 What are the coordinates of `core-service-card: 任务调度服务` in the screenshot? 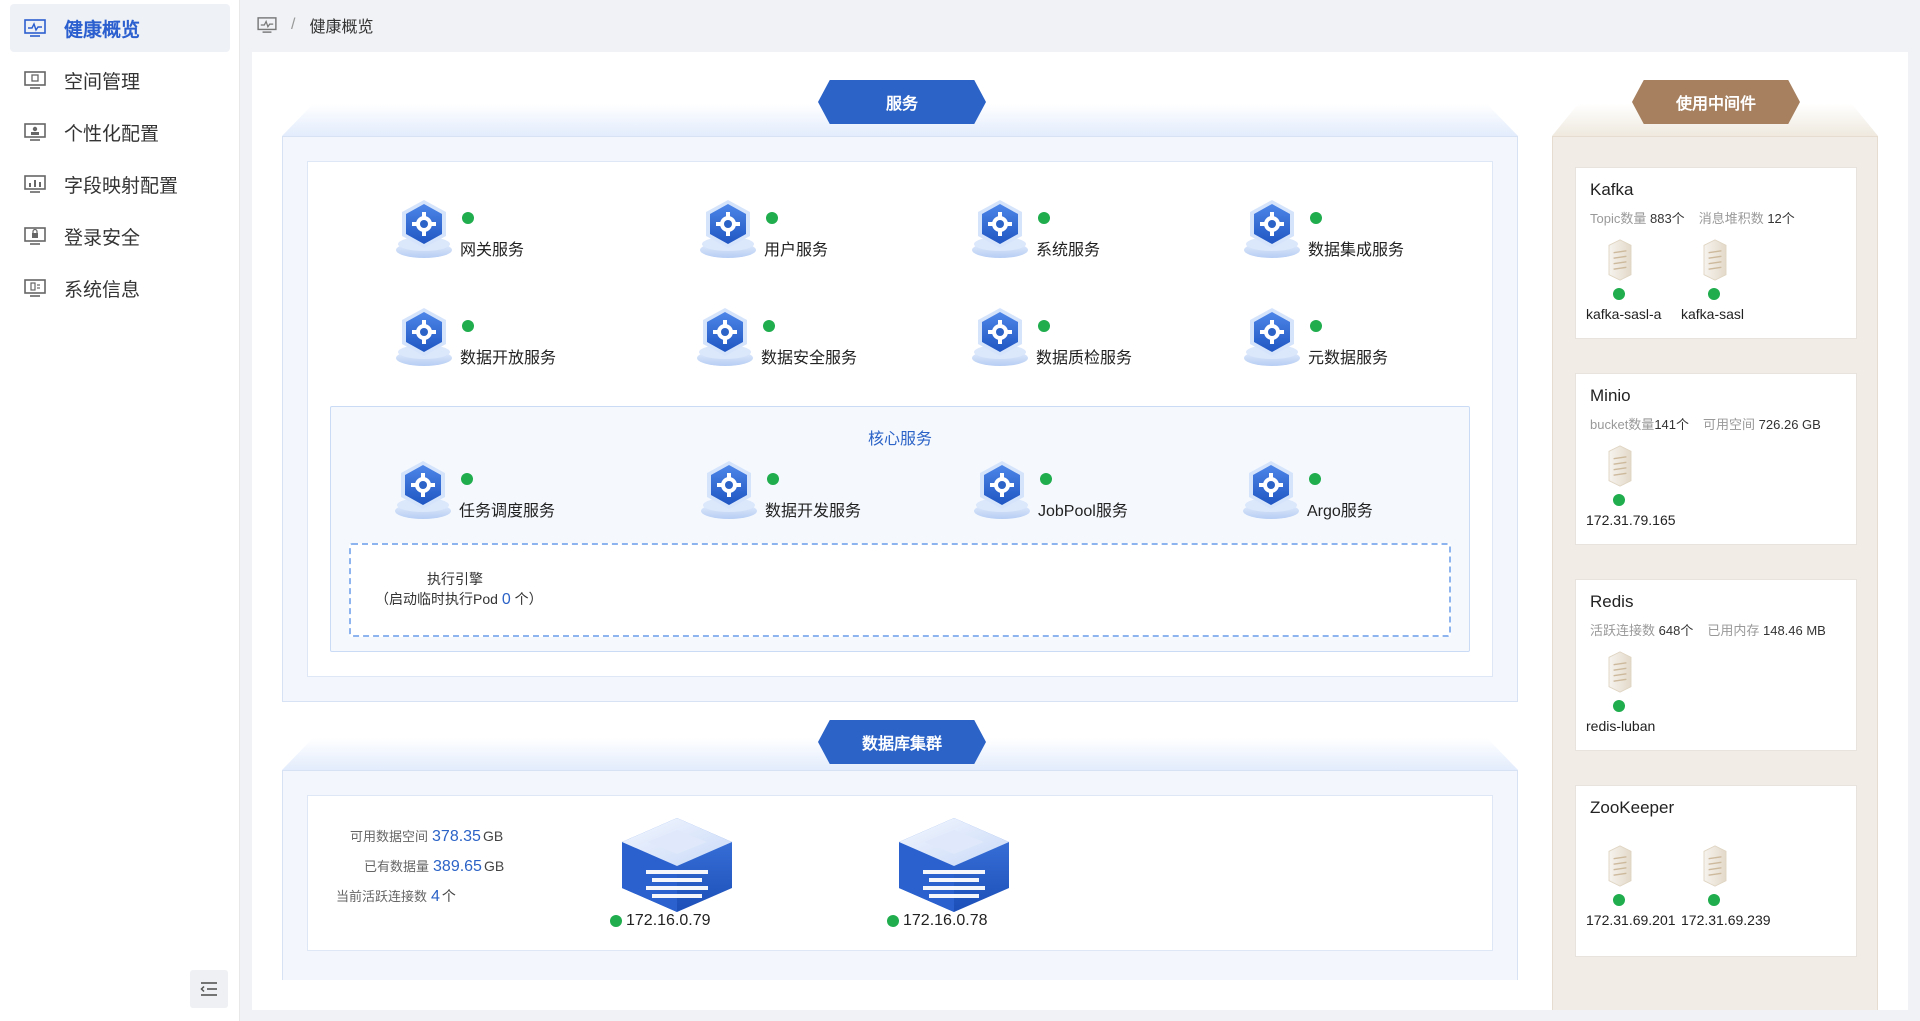 It's located at (513, 497).